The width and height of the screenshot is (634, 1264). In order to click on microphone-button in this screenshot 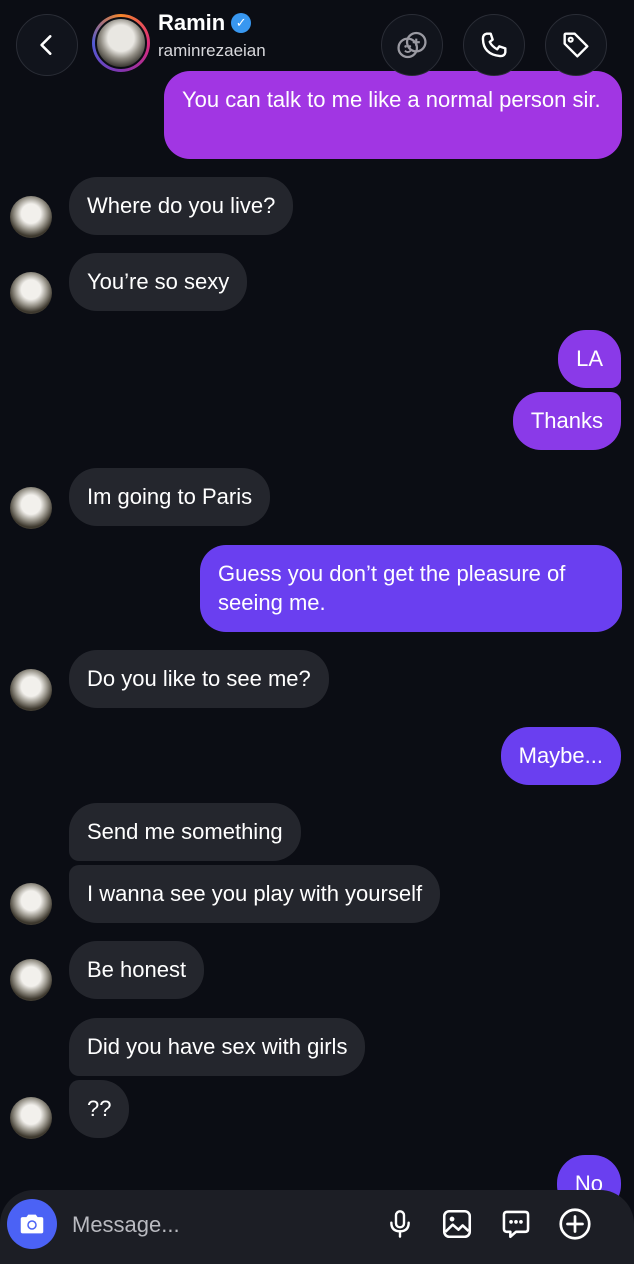, I will do `click(400, 1224)`.